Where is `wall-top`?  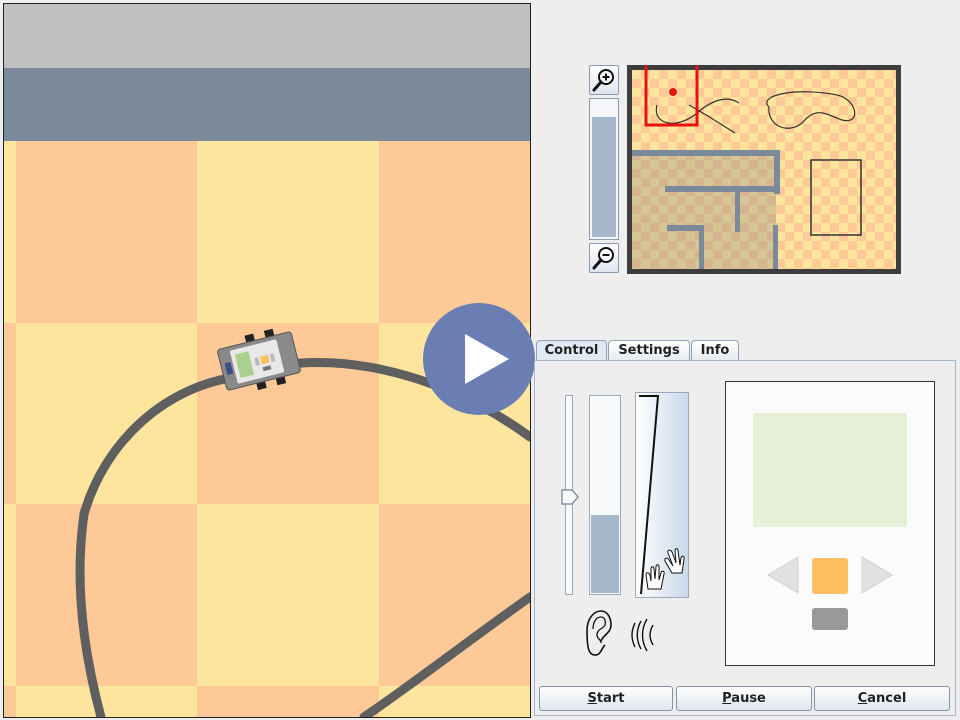
wall-top is located at coordinates (267, 36).